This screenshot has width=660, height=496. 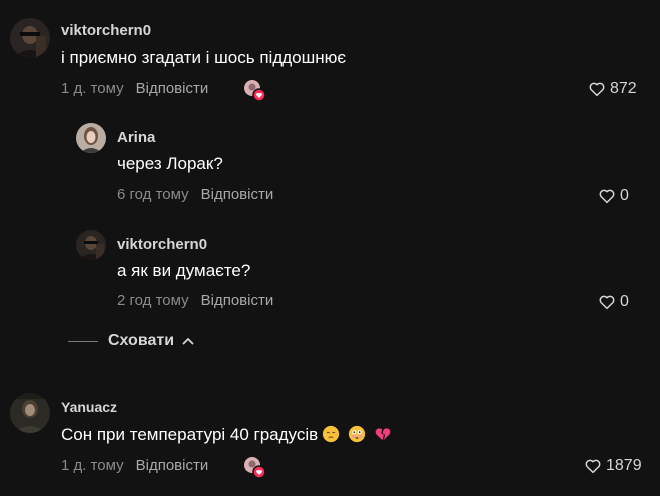 I want to click on comment-username: Arina, so click(x=136, y=137).